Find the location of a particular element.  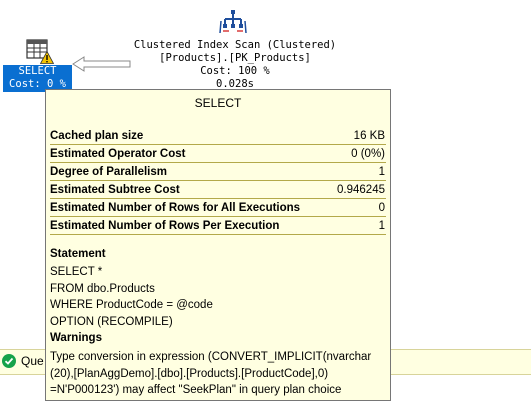

property-label: Estimated Subtree Cost is located at coordinates (115, 190).